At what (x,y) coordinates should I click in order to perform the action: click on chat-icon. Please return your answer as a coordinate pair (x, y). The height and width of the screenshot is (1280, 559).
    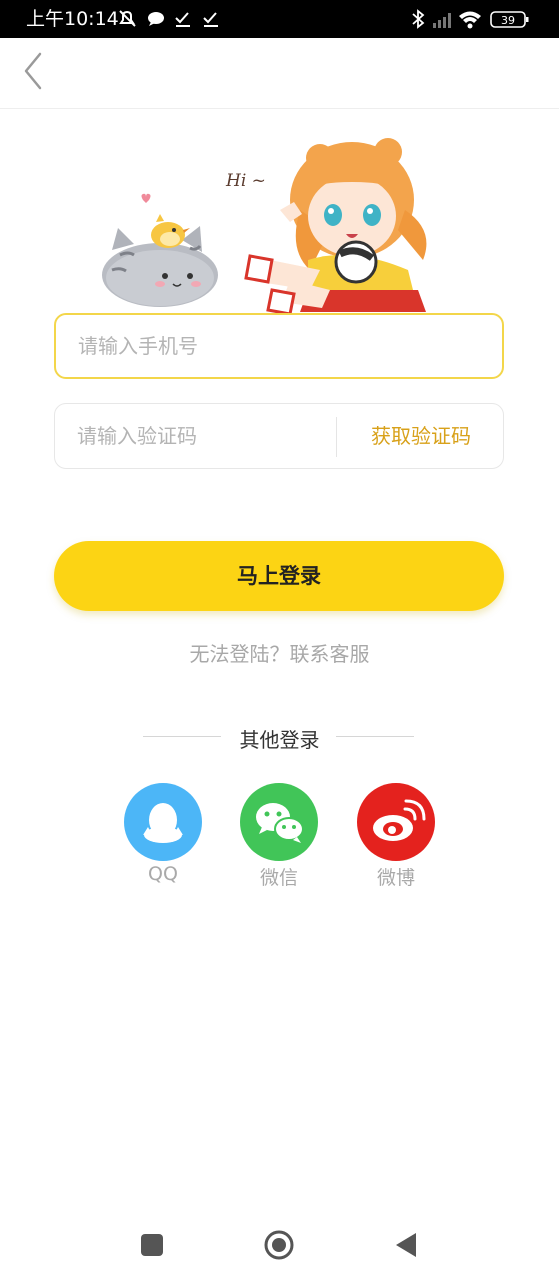
    Looking at the image, I should click on (156, 19).